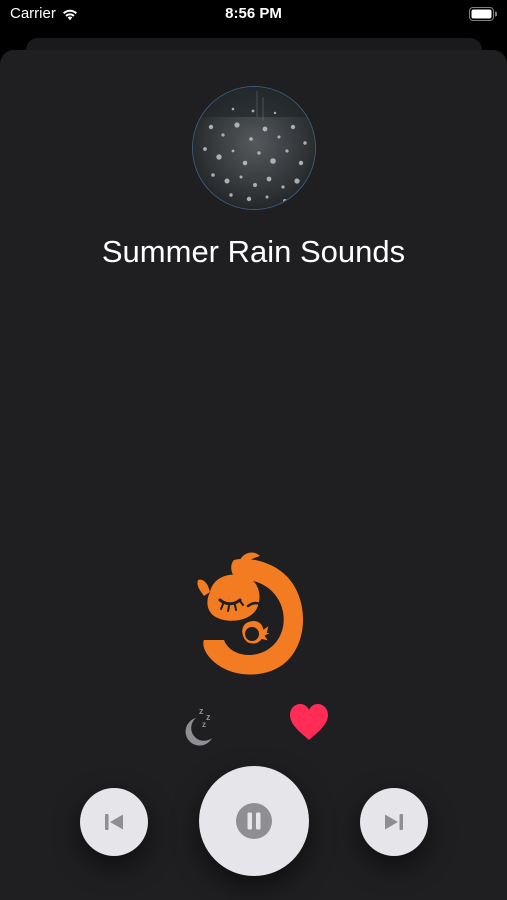  What do you see at coordinates (253, 251) in the screenshot?
I see `track-title: Summer Rain Sounds` at bounding box center [253, 251].